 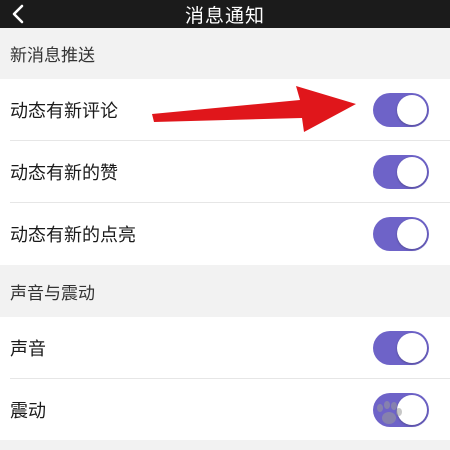 I want to click on back-button, so click(x=18, y=14).